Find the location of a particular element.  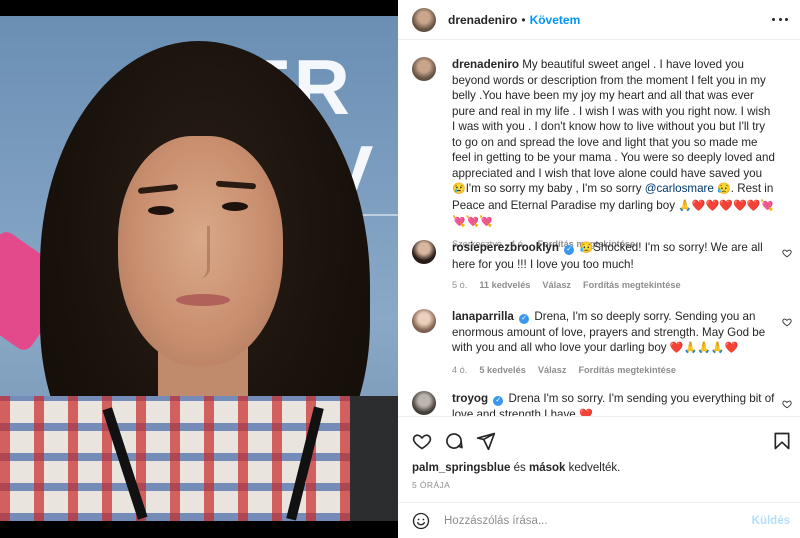

likes-summary: palm_springsblue és mások kedvelték. is located at coordinates (516, 468).